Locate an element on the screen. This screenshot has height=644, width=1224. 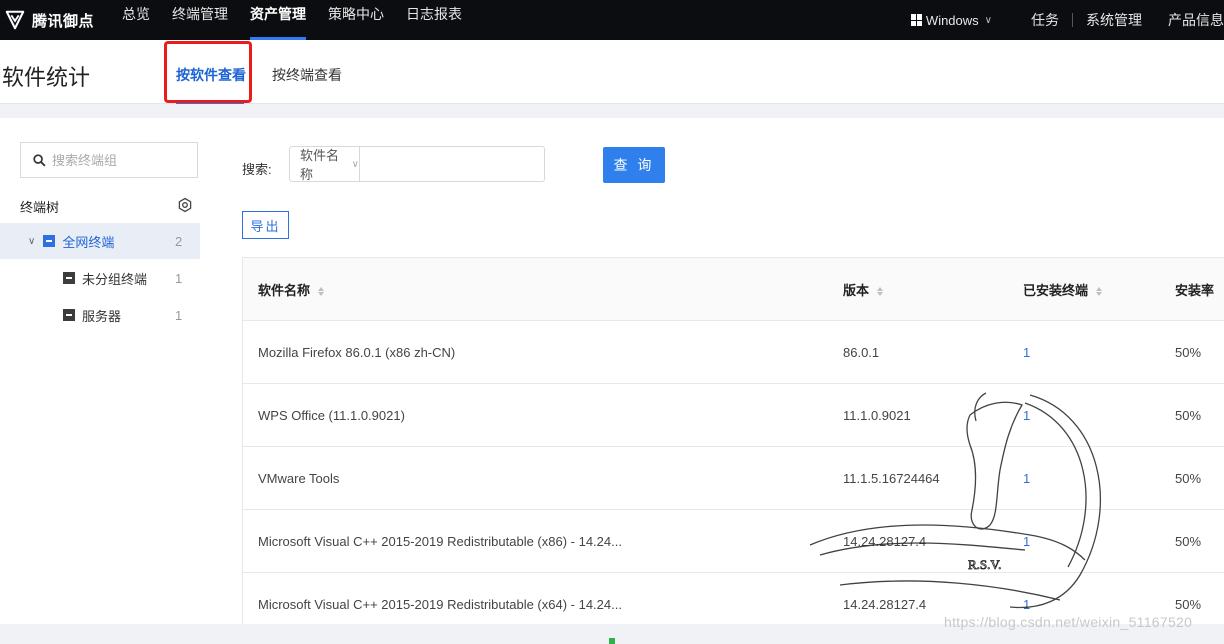
software-name: Mozilla Firefox 86.0.1 (x86 zh-CN) is located at coordinates (357, 352).